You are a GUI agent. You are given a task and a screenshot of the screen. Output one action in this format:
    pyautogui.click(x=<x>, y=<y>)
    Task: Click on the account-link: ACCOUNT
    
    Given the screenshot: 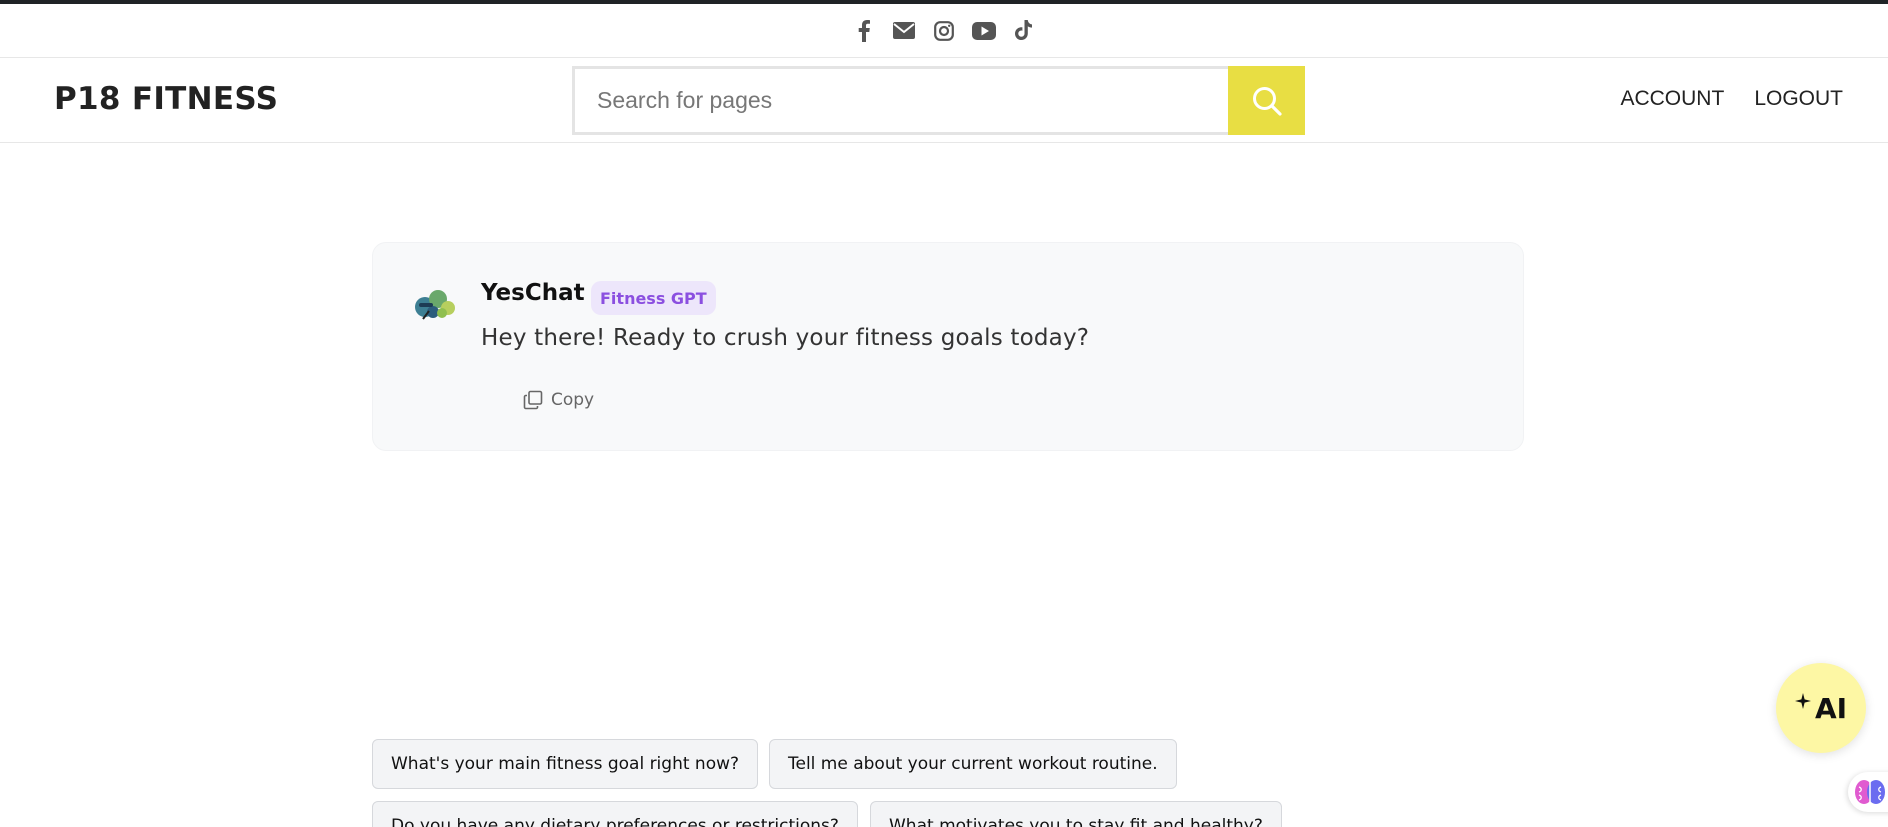 What is the action you would take?
    pyautogui.click(x=1672, y=99)
    